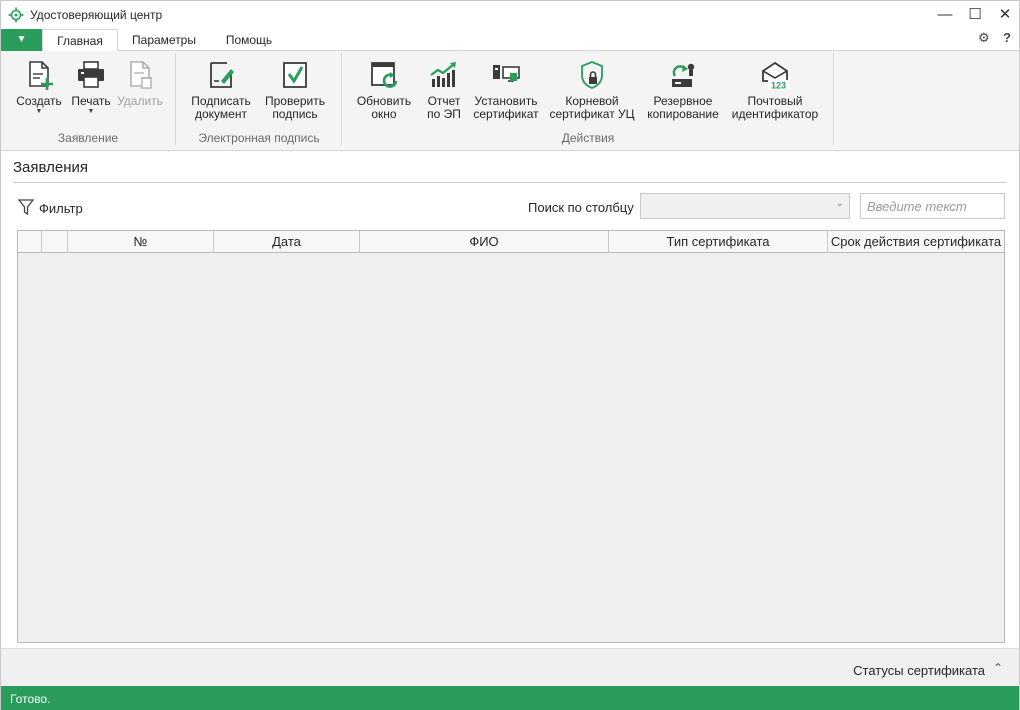 The image size is (1020, 710). Describe the element at coordinates (96, 15) in the screenshot. I see `window-title: Удостоверяющий центр` at that location.